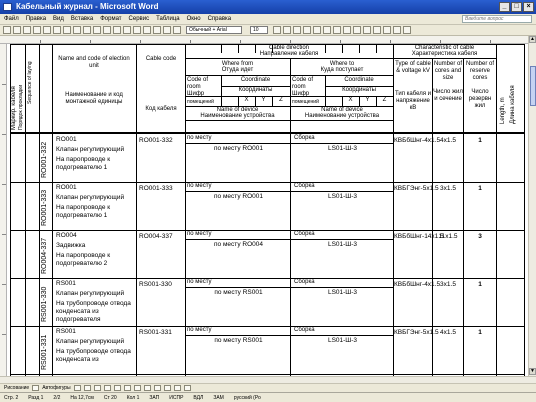  I want to click on scroll-up-icon: ▲, so click(532, 39).